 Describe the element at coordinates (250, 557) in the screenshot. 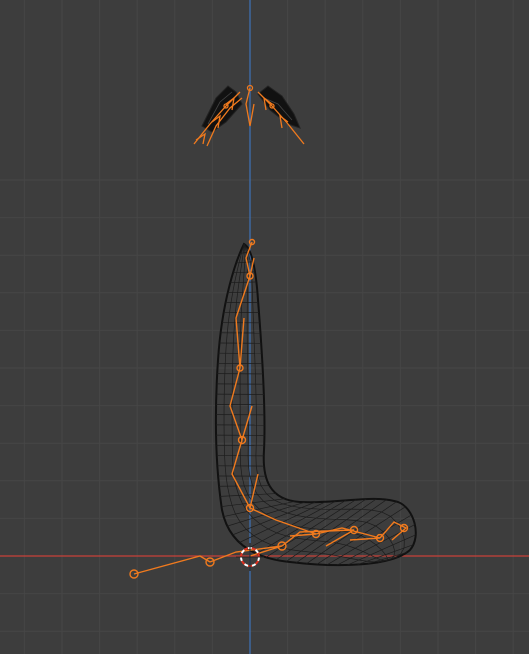

I see `3d-cursor-icon` at that location.